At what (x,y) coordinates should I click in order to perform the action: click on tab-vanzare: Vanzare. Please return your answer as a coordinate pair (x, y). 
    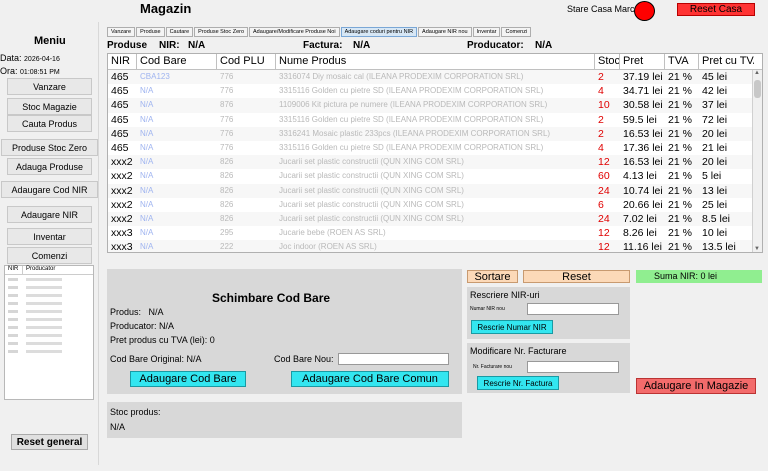
    Looking at the image, I should click on (121, 32).